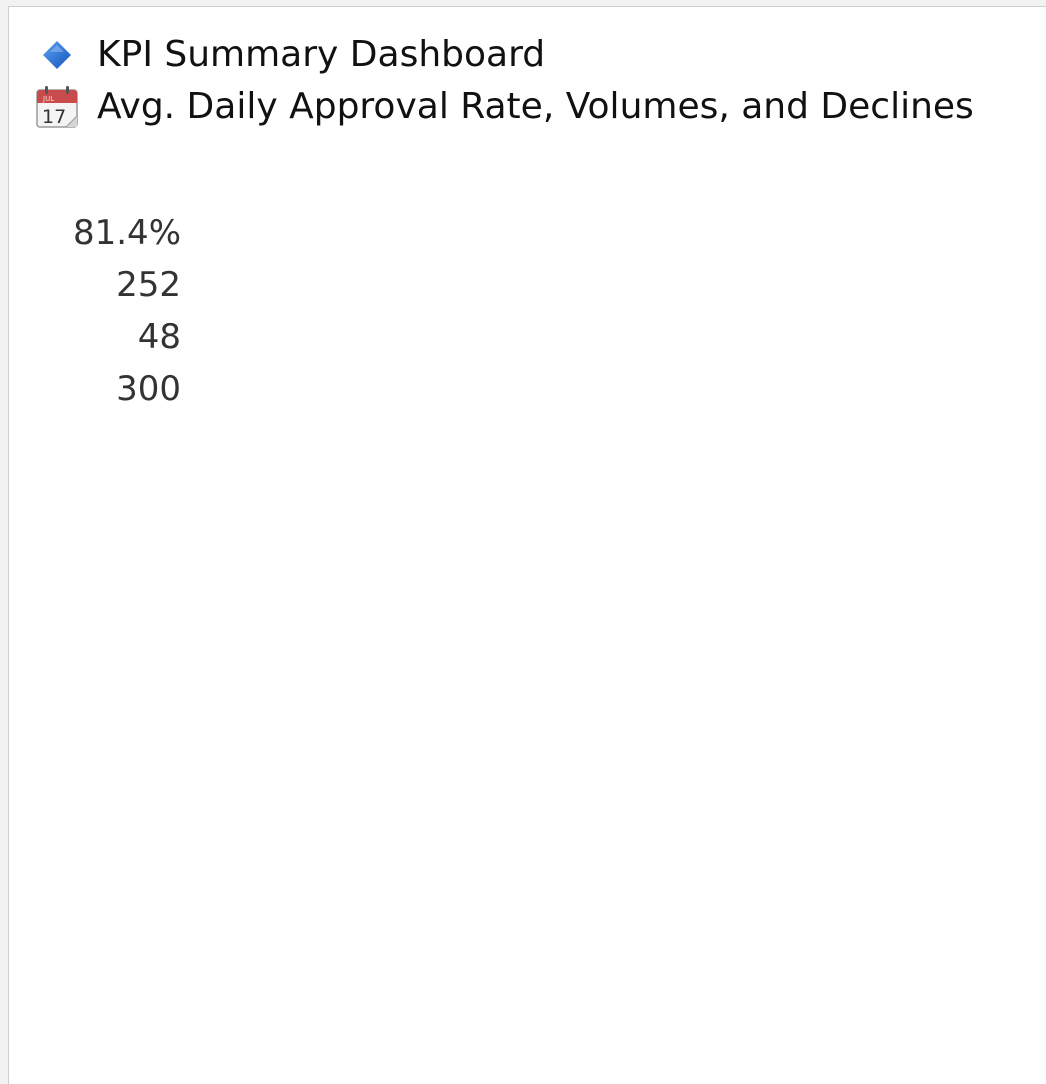 This screenshot has height=1084, width=1046. Describe the element at coordinates (148, 285) in the screenshot. I see `kpi-approved-volume-value: 252` at that location.